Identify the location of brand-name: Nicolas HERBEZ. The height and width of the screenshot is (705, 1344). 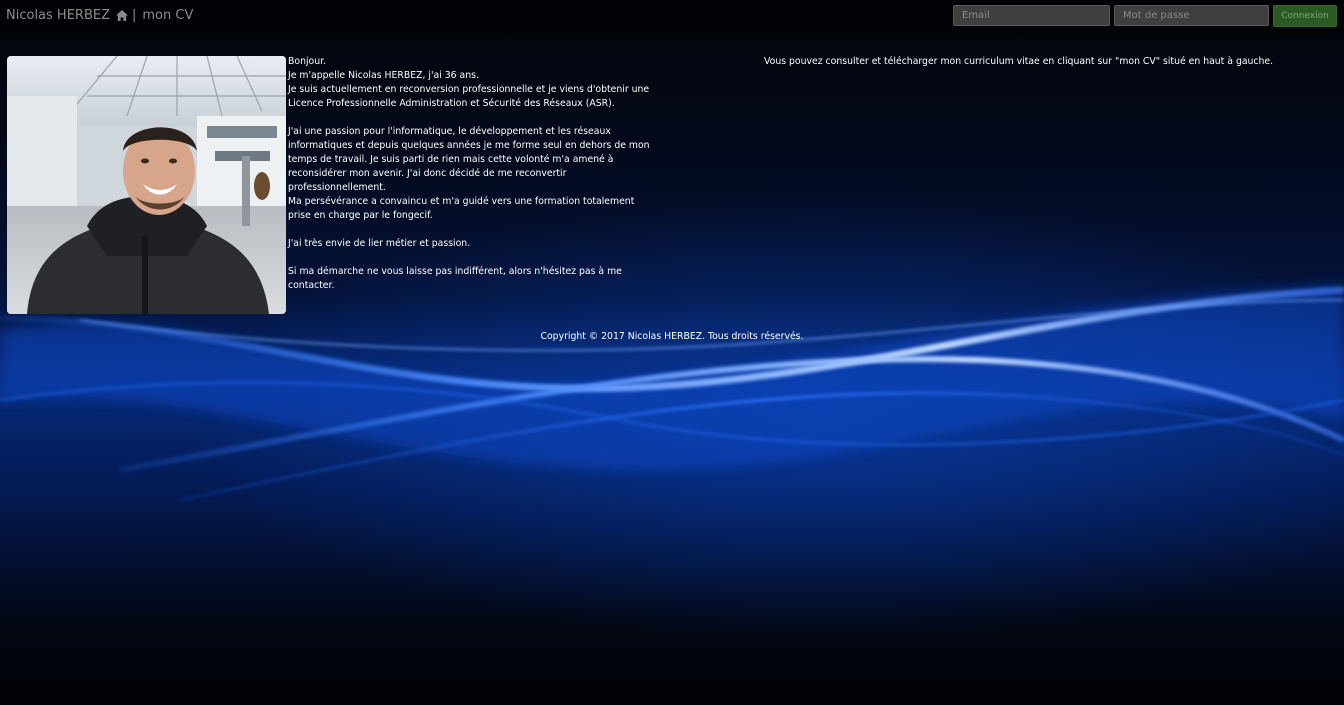
(58, 15).